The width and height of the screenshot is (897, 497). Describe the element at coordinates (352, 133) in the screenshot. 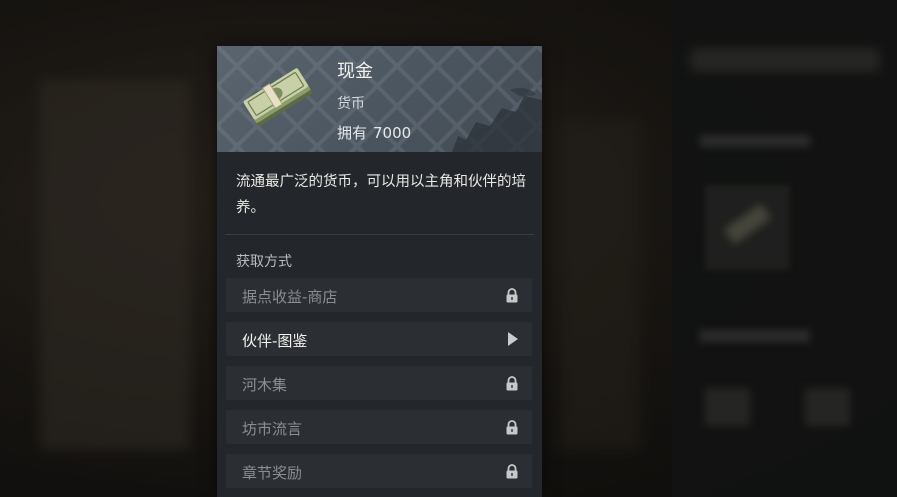

I see `owned-label: 拥有` at that location.